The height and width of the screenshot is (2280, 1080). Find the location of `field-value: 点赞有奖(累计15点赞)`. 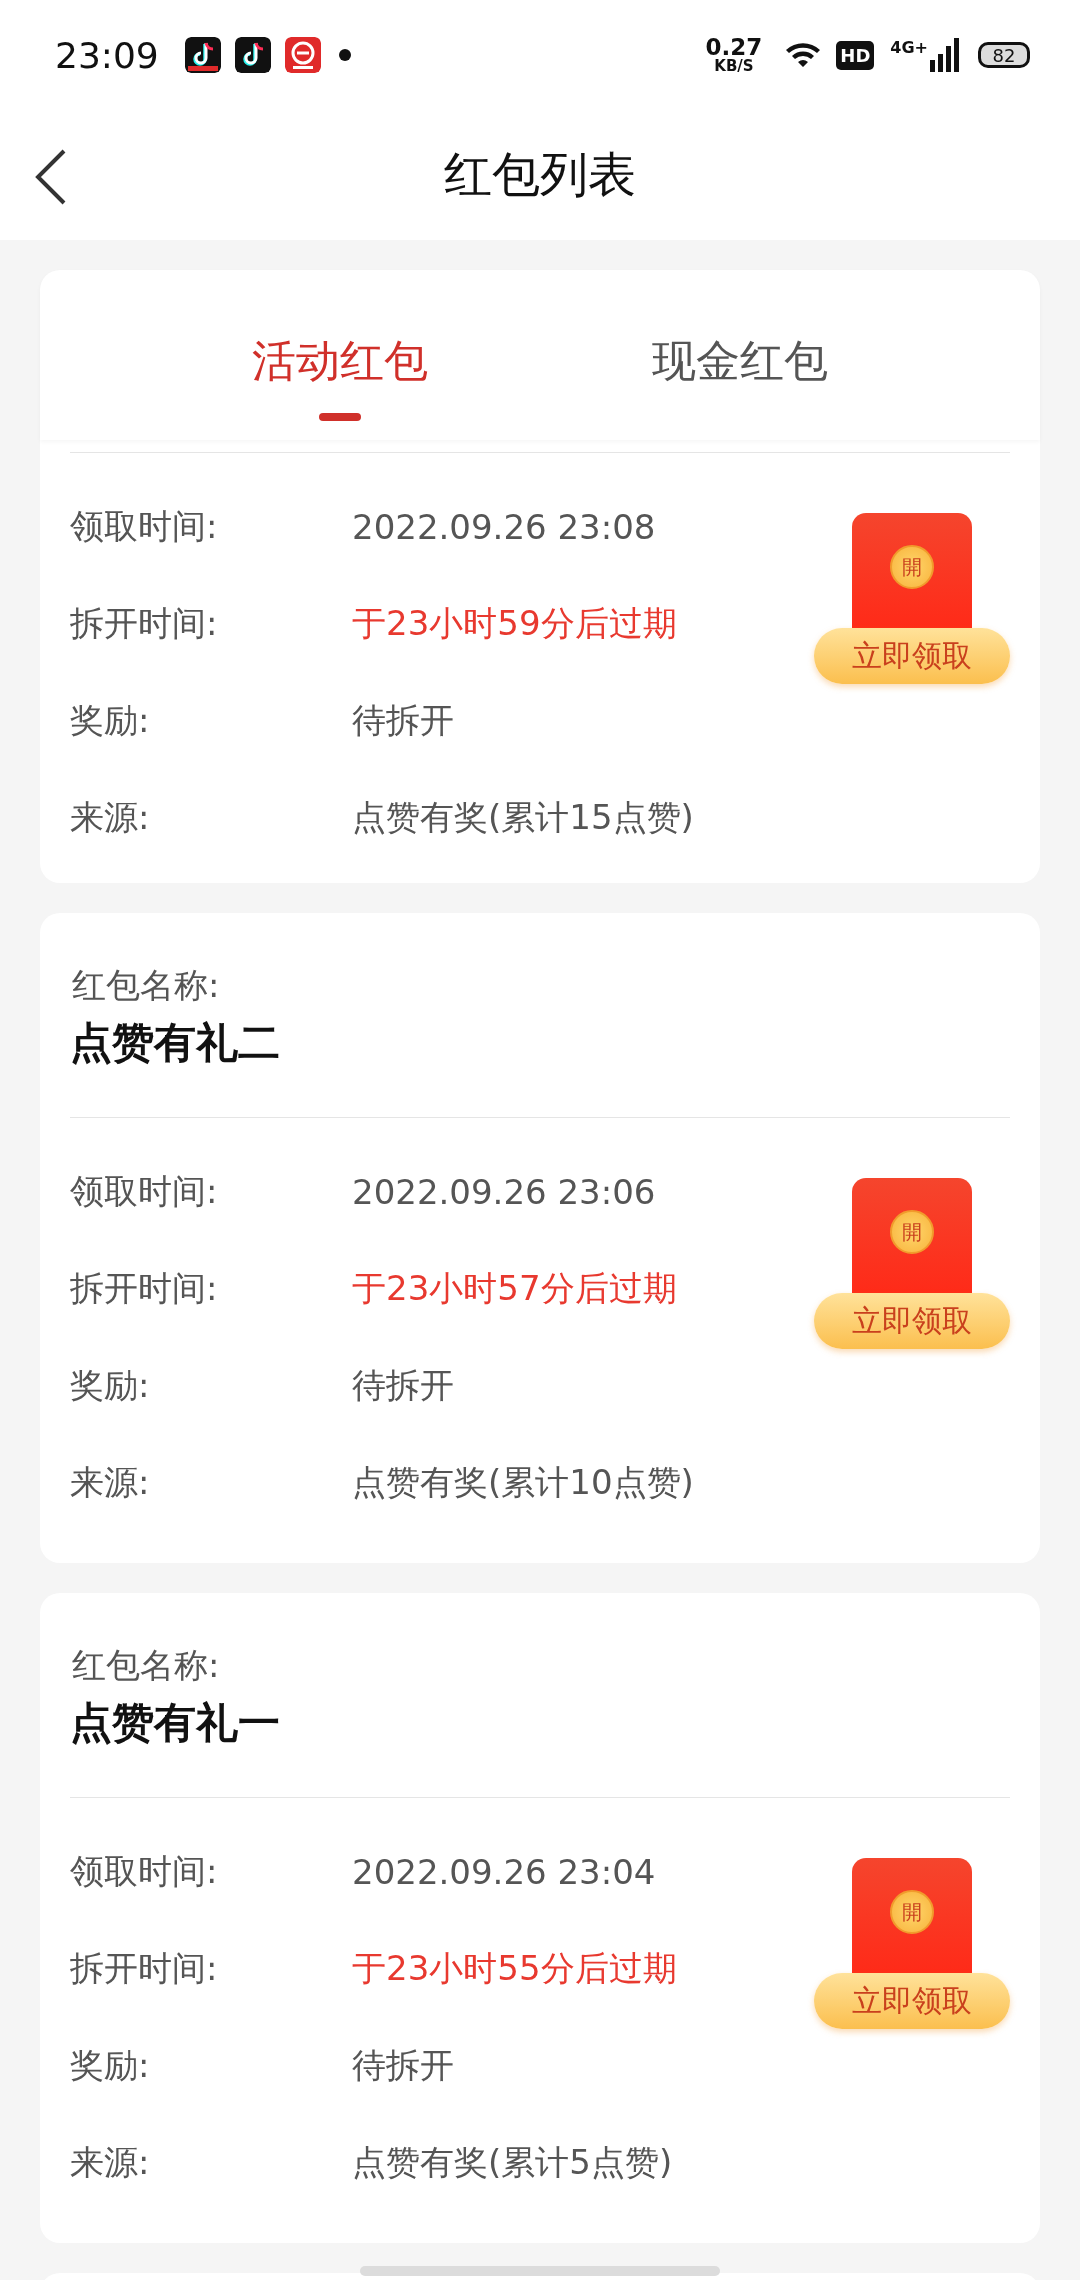

field-value: 点赞有奖(累计15点赞) is located at coordinates (523, 817).